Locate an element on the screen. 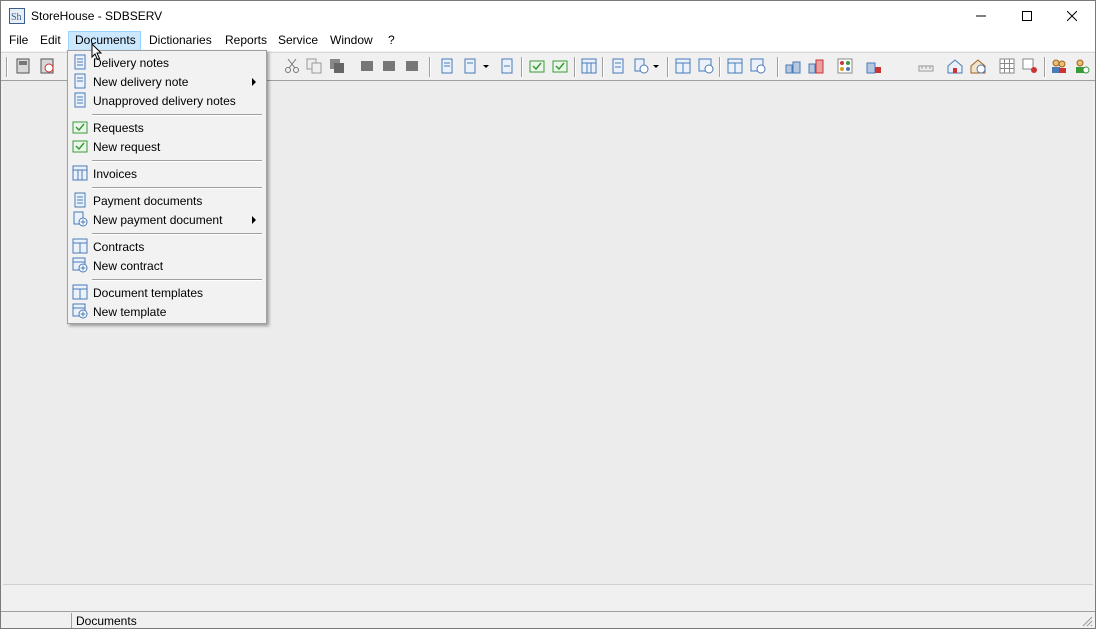 The width and height of the screenshot is (1096, 629). status-panel is located at coordinates (36, 620).